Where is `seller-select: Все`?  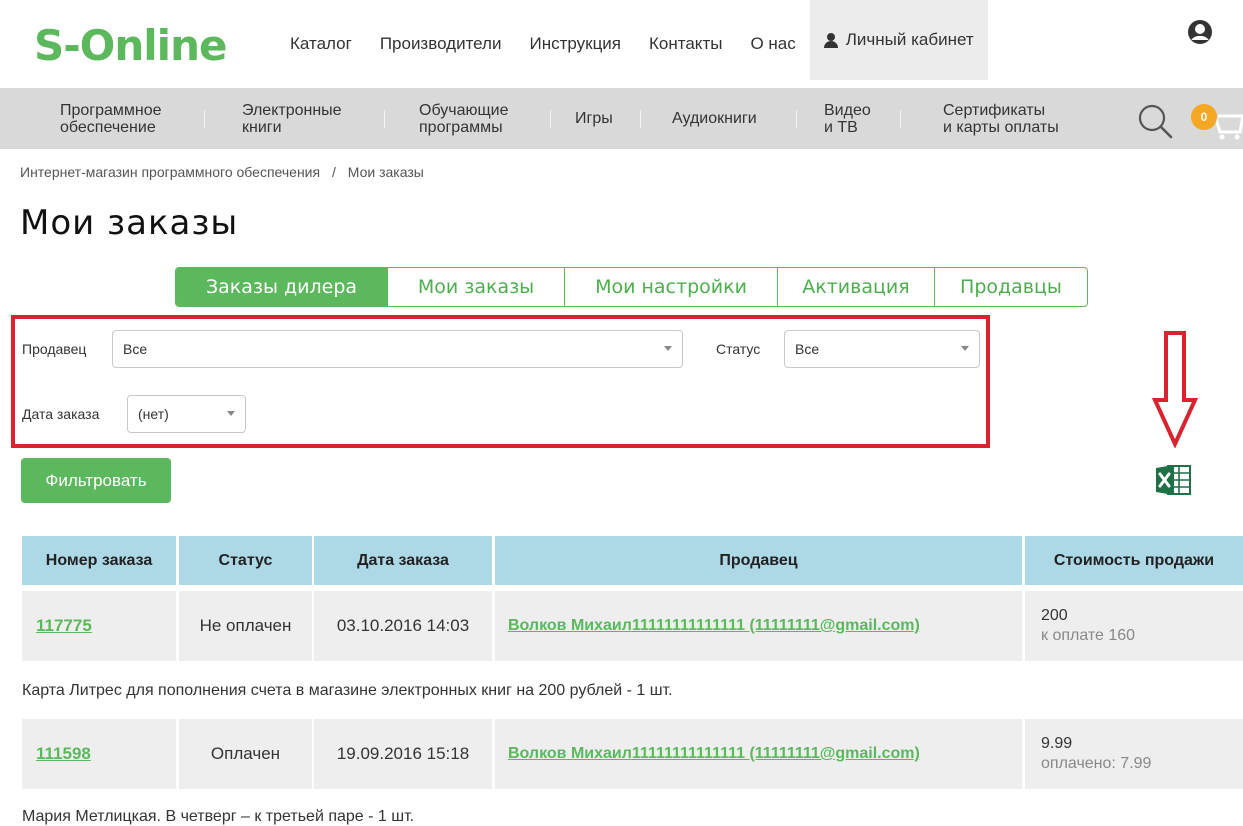
seller-select: Все is located at coordinates (397, 349).